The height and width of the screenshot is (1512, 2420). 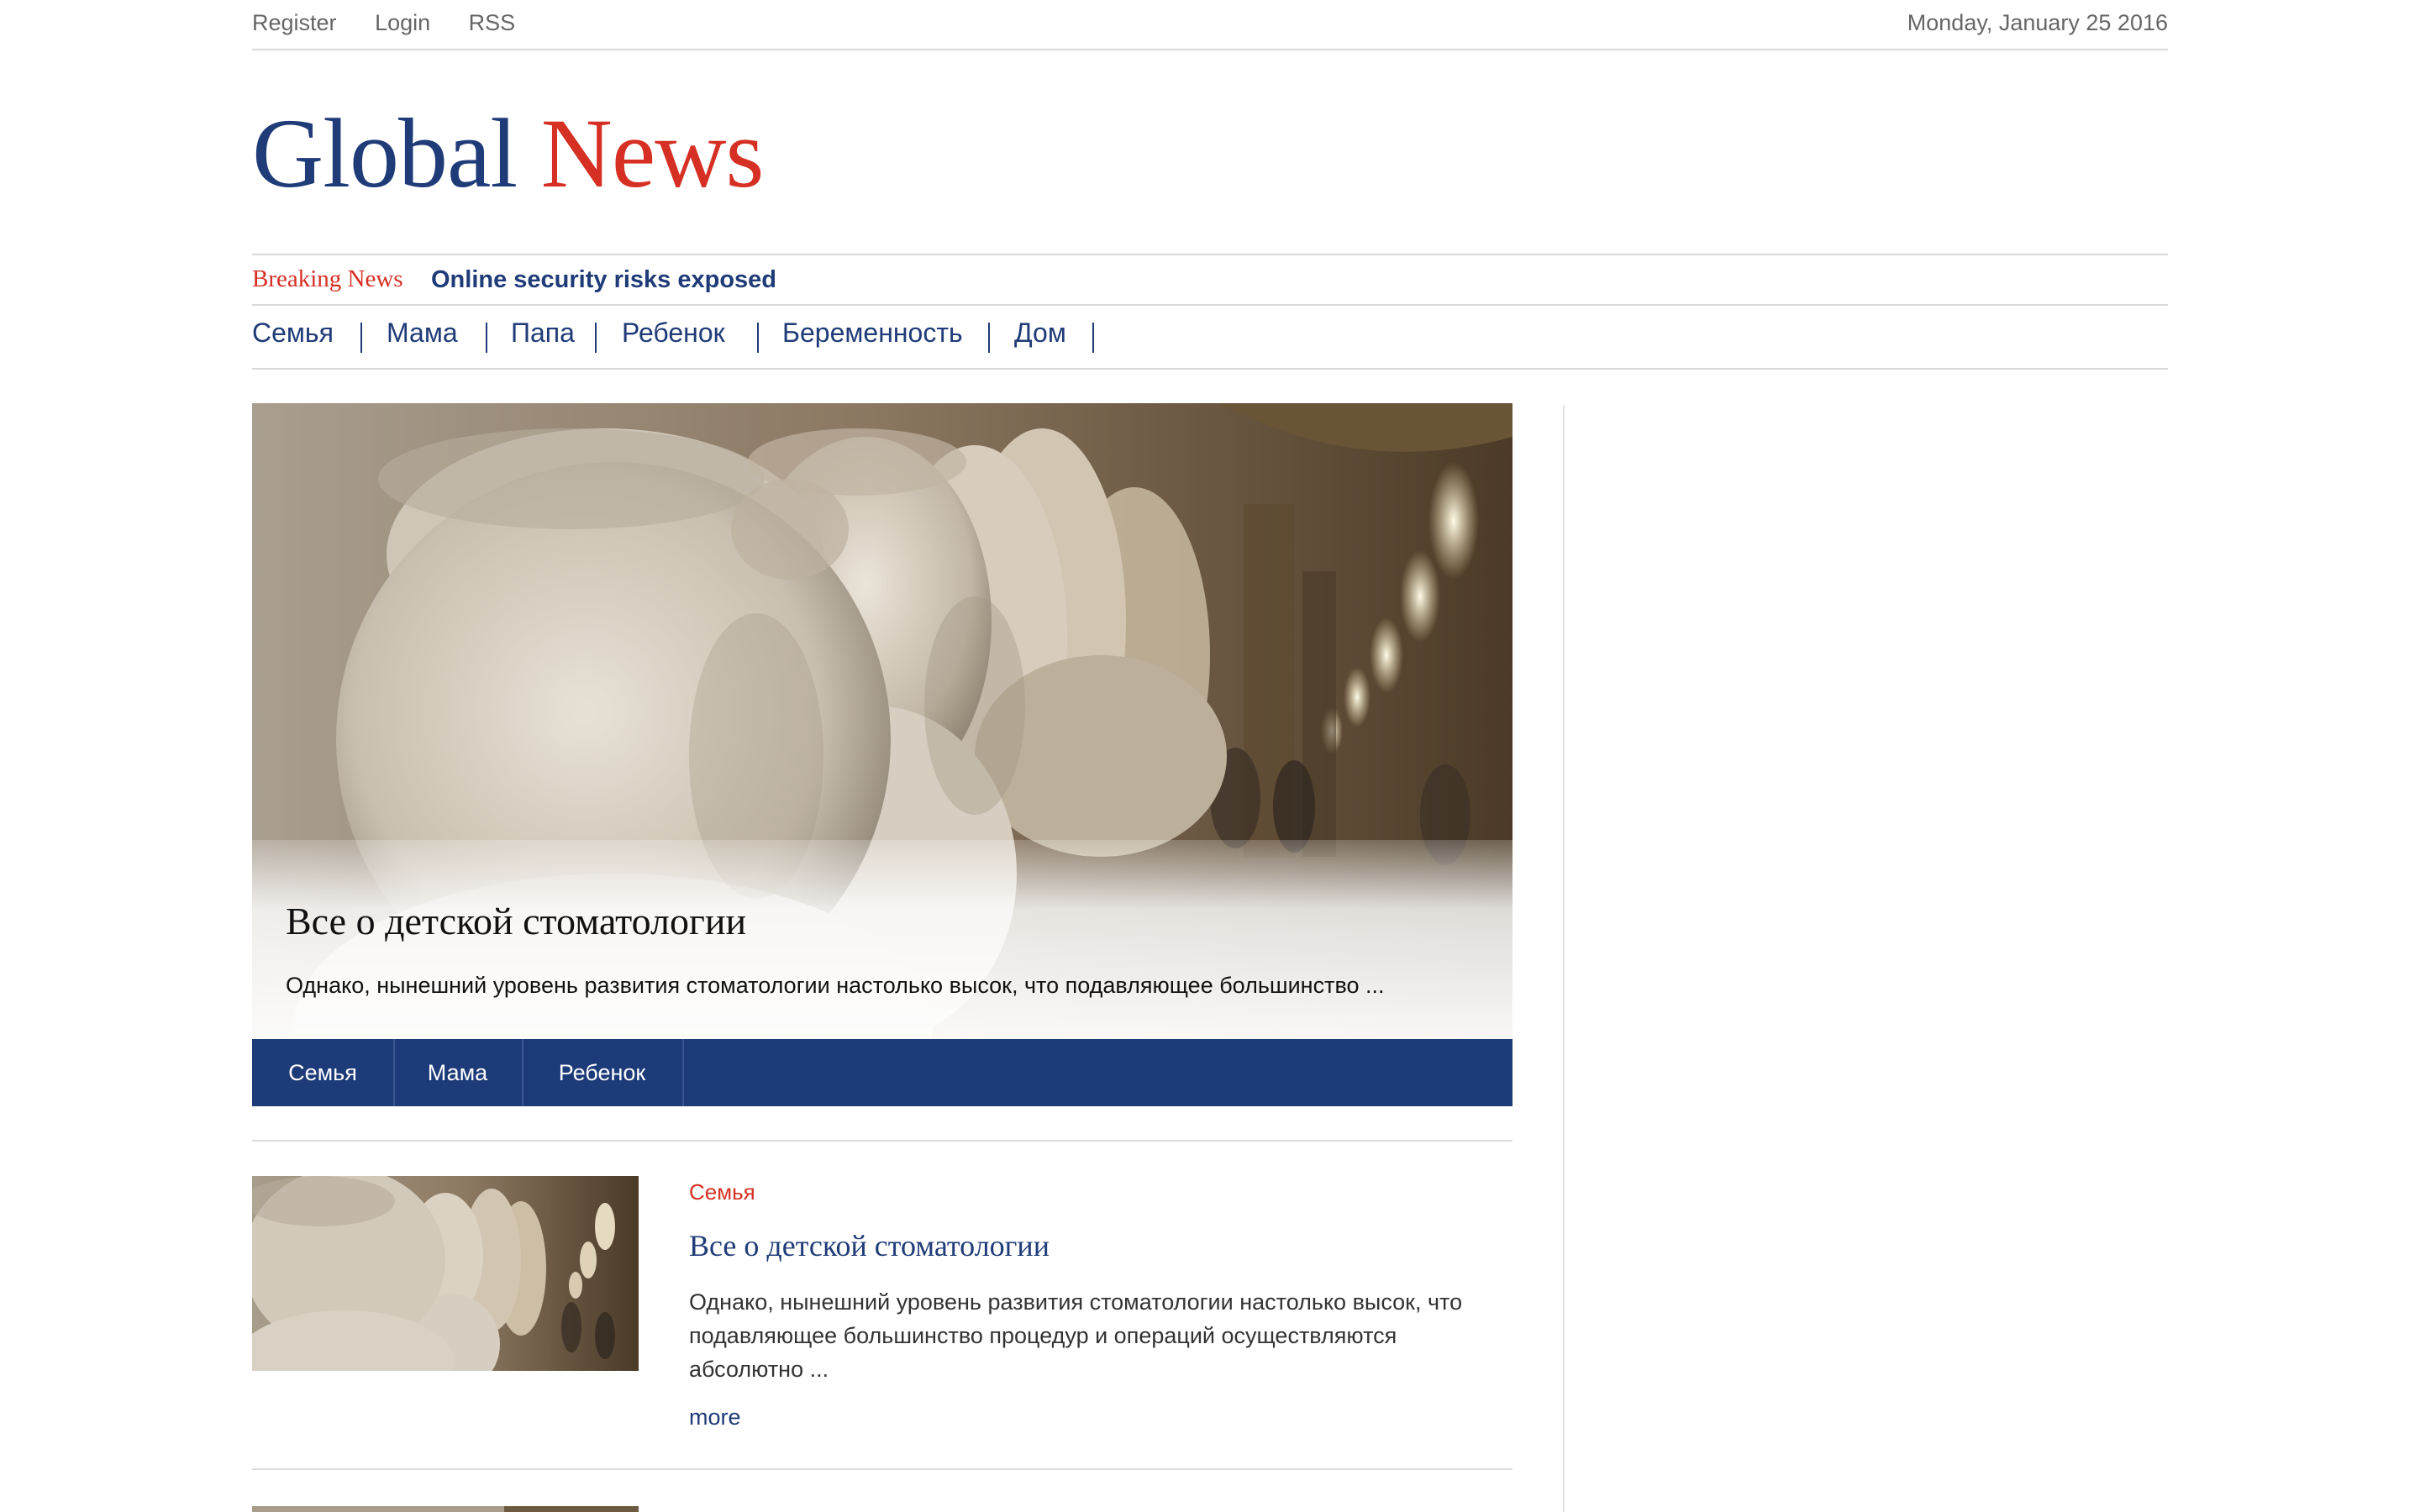 What do you see at coordinates (872, 333) in the screenshot?
I see `nav-item-beremennost: Беременность` at bounding box center [872, 333].